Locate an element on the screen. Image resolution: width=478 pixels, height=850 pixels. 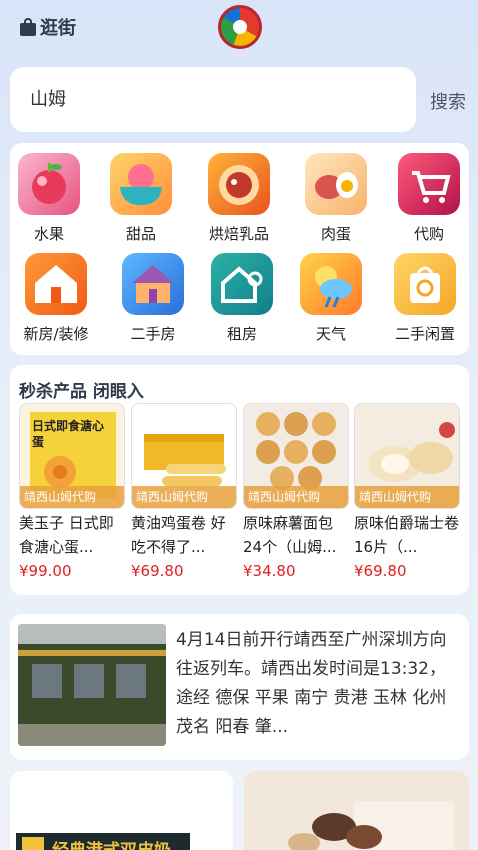
category-label: 肉蛋 is located at coordinates (335, 234).